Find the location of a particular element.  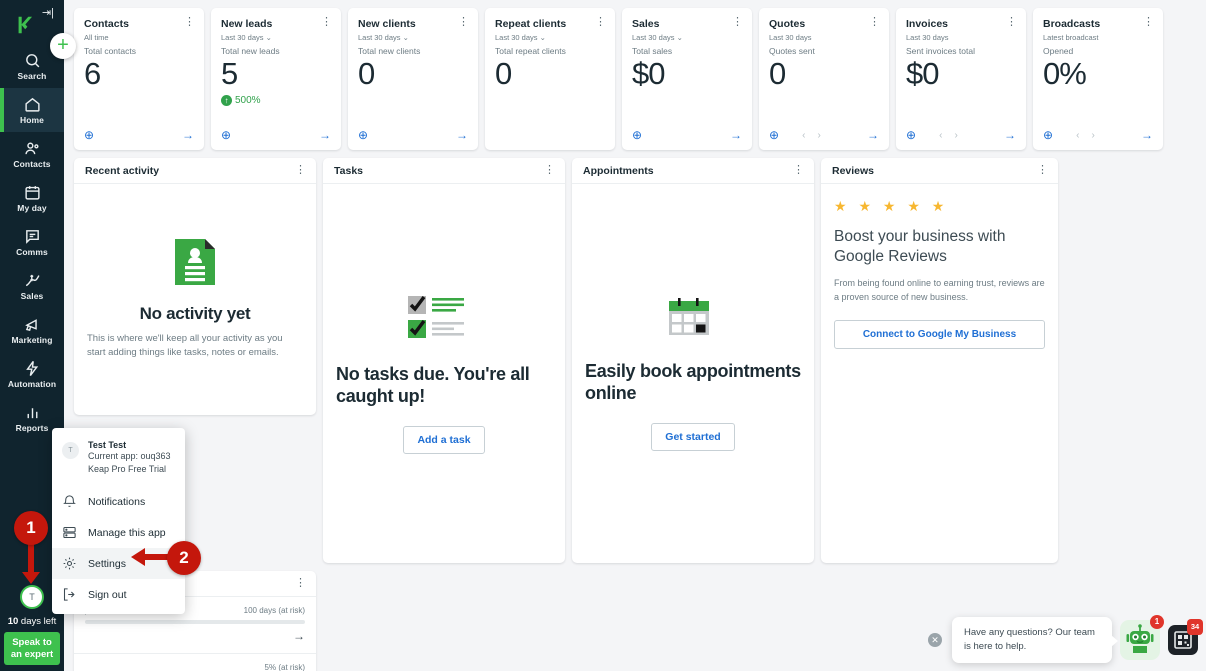

kpi-pager: ‹ › is located at coordinates (811, 135).